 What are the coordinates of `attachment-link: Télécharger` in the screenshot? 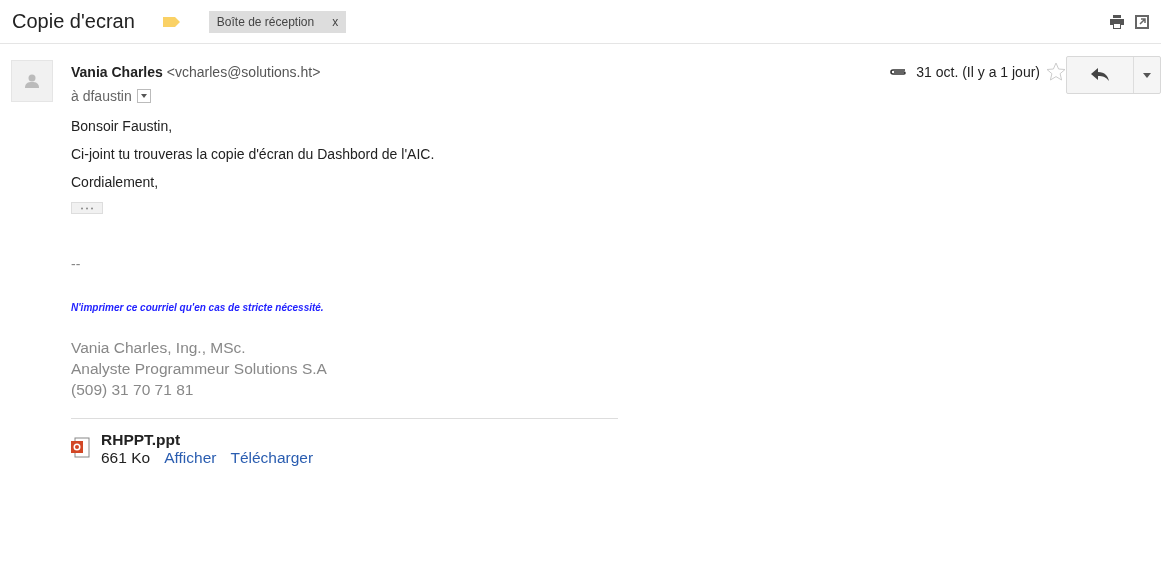 It's located at (272, 458).